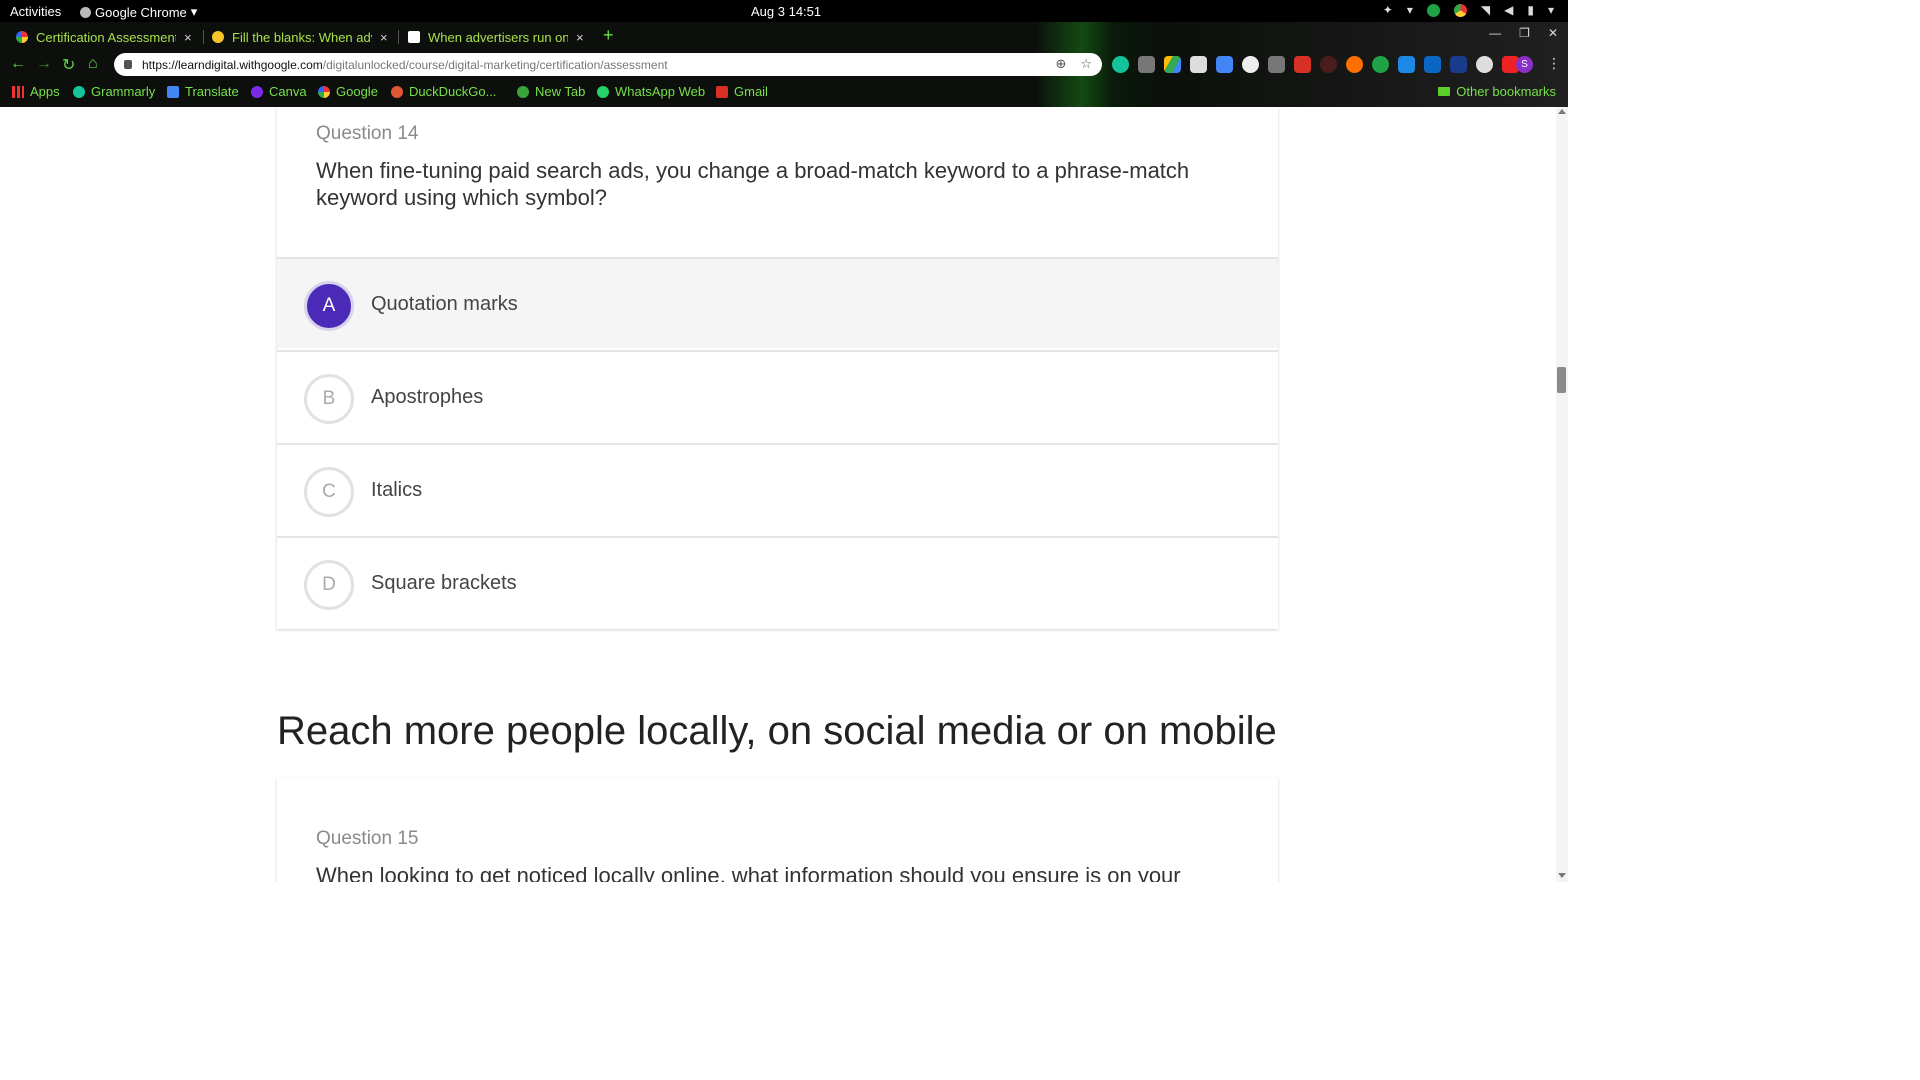 The width and height of the screenshot is (1920, 1080). I want to click on bookmark-gmail: Gmail, so click(742, 91).